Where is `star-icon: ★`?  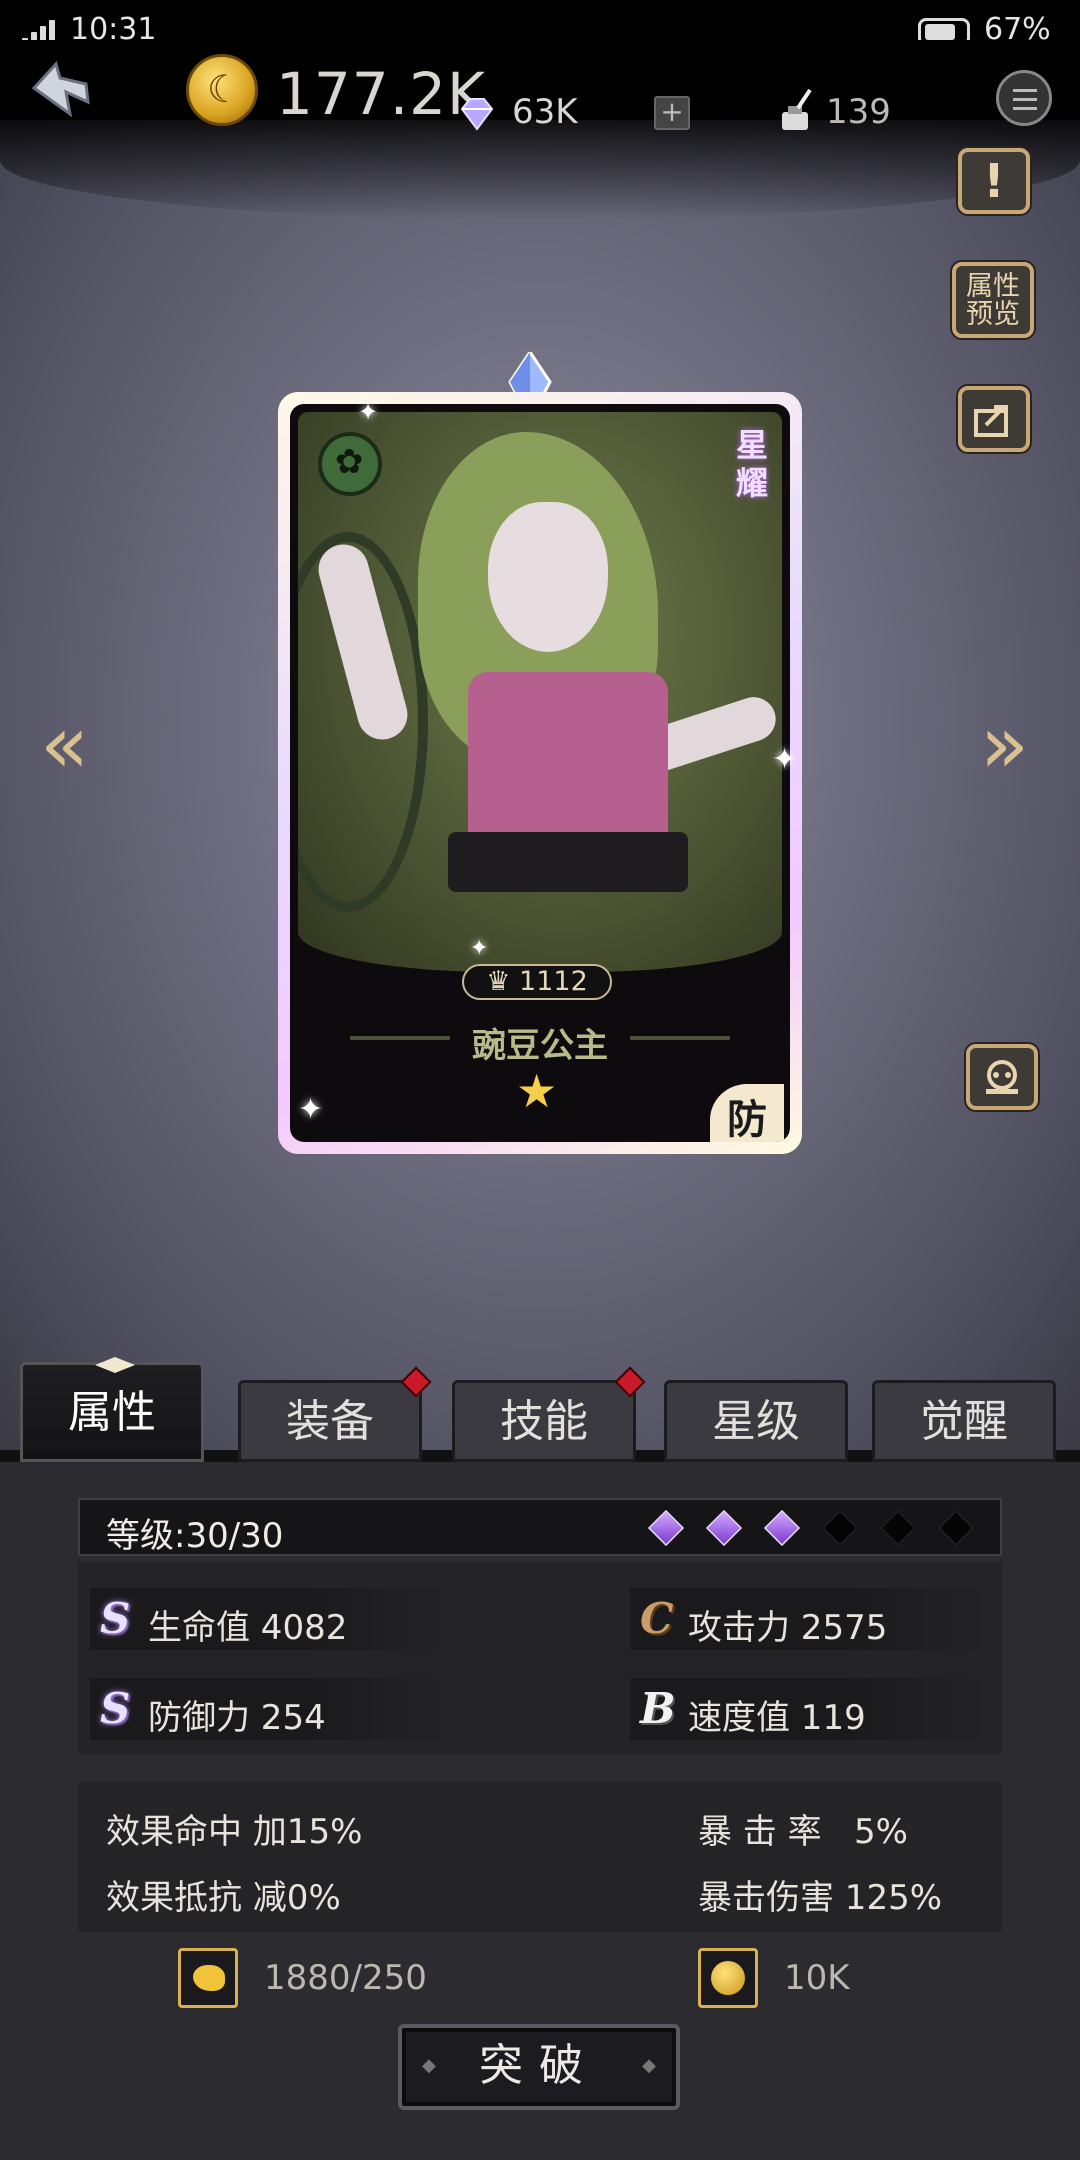 star-icon: ★ is located at coordinates (537, 1091).